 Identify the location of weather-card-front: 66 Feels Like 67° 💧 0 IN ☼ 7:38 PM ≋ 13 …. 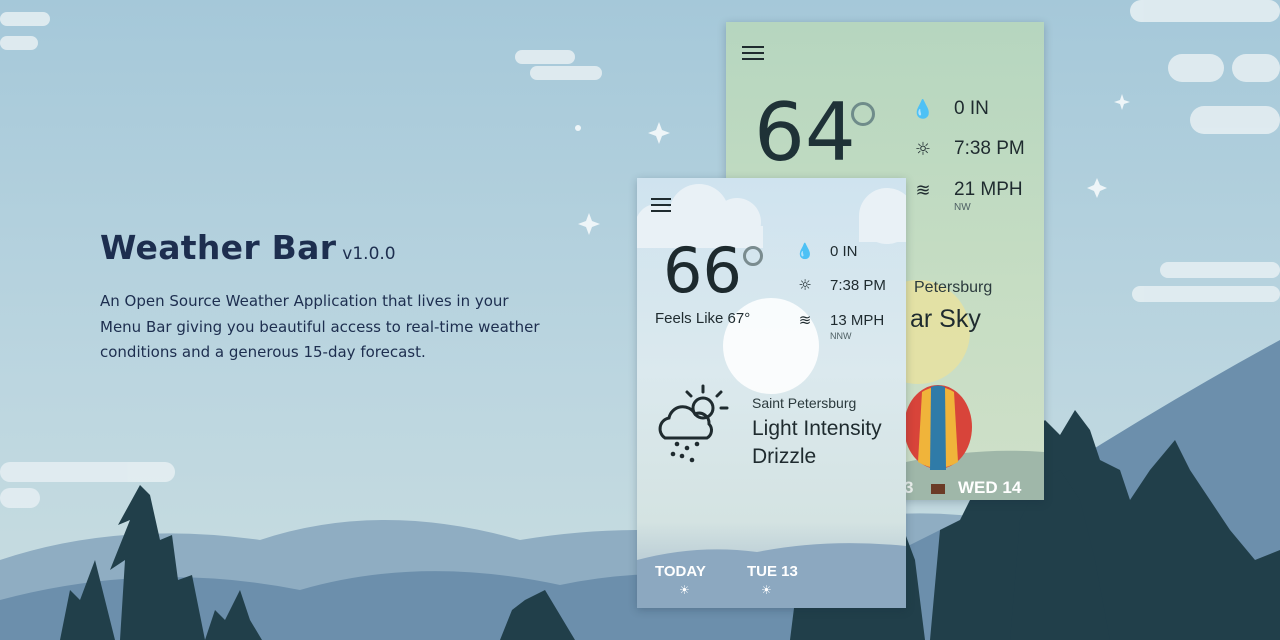
(771, 393).